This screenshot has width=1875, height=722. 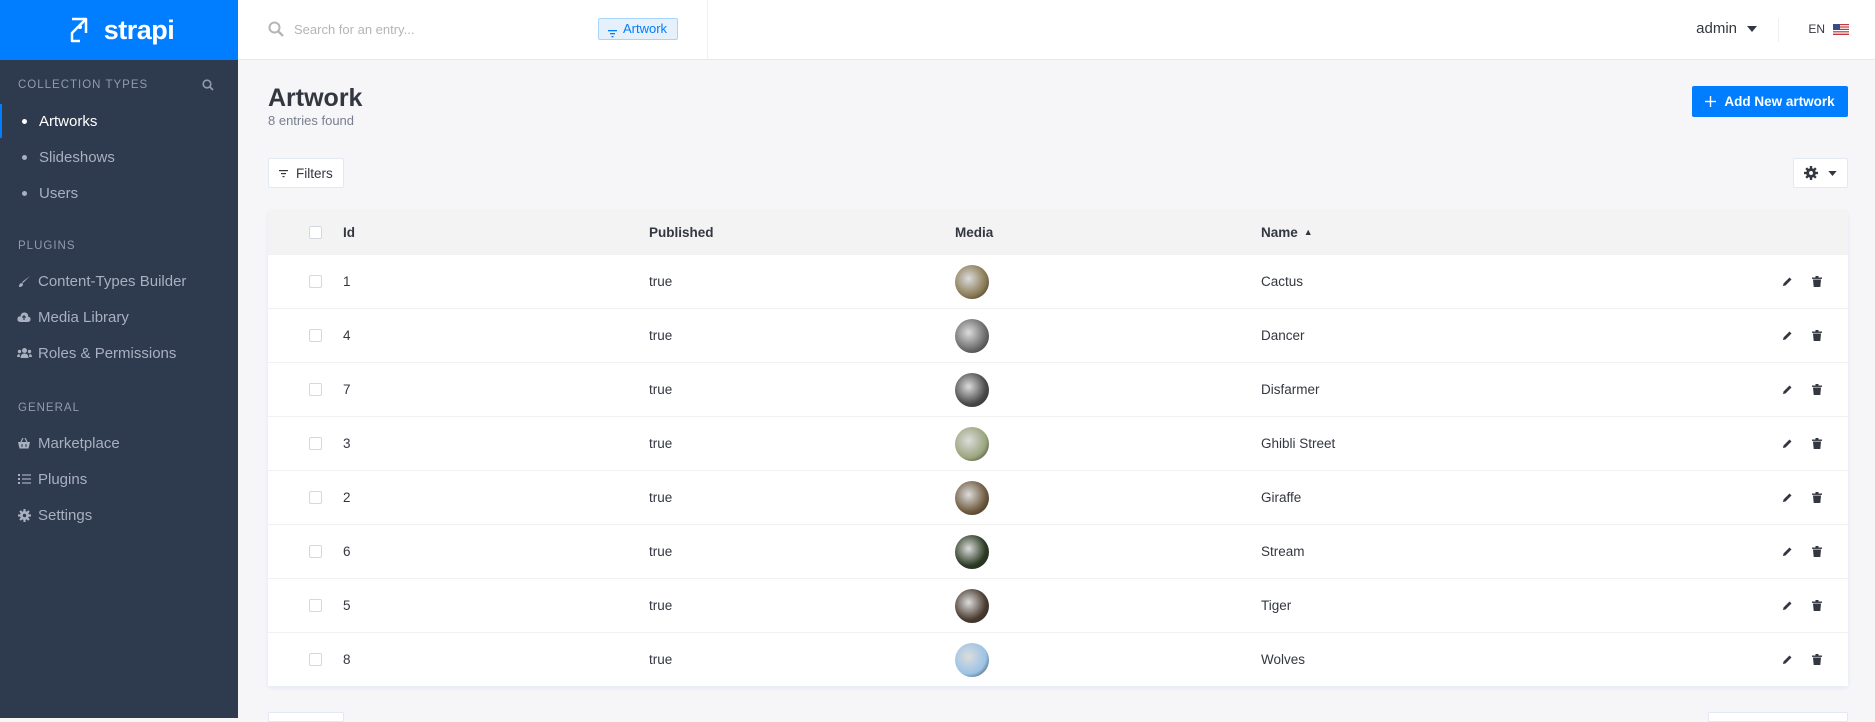 What do you see at coordinates (1058, 281) in the screenshot?
I see `table-row: 1 true Cactus` at bounding box center [1058, 281].